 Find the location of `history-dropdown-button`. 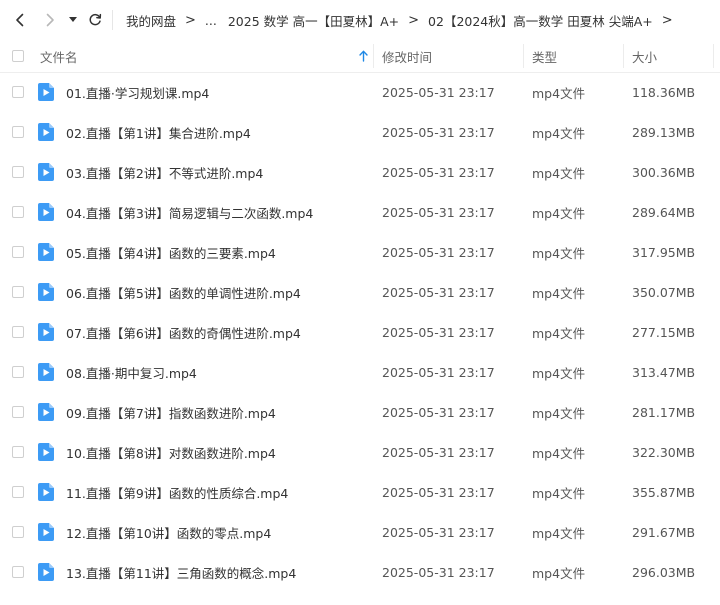

history-dropdown-button is located at coordinates (73, 20).